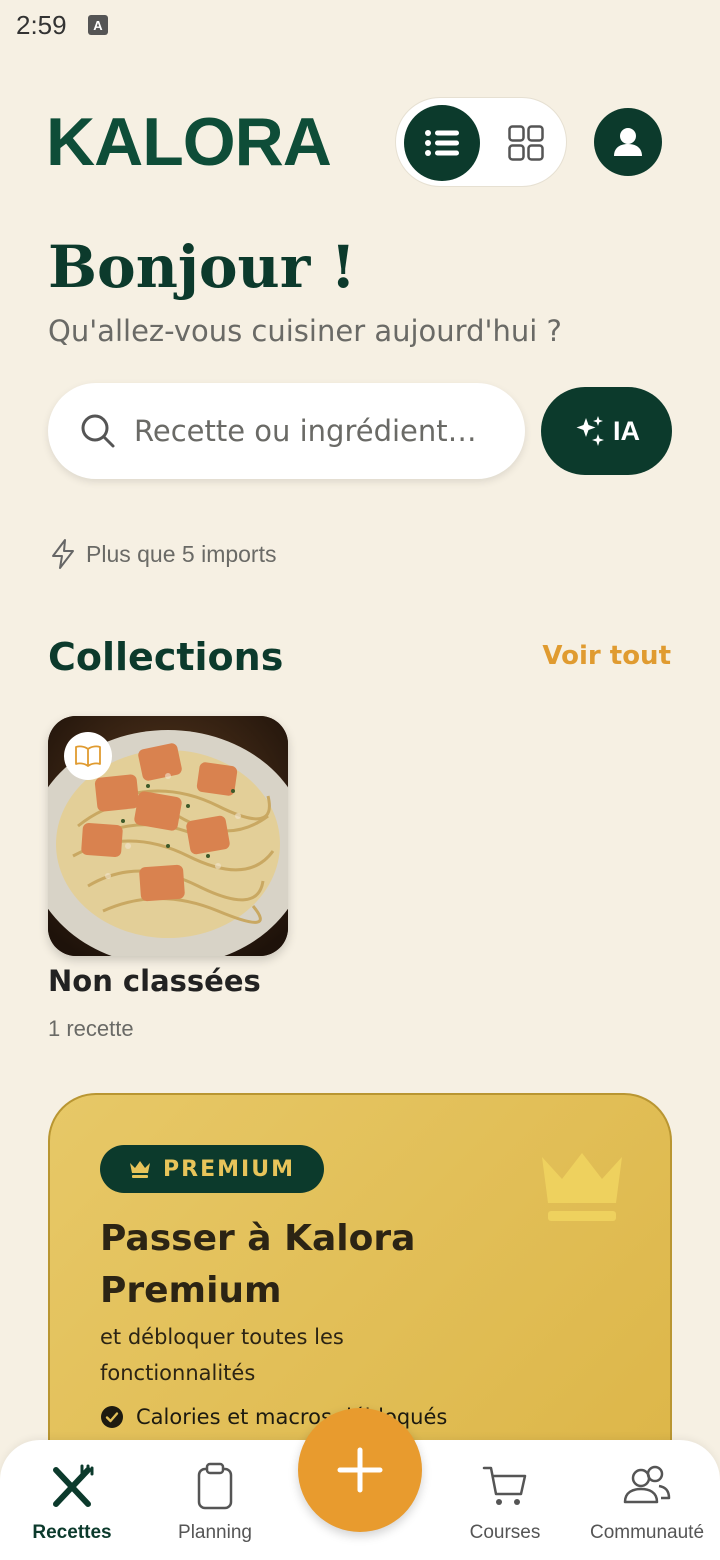 The height and width of the screenshot is (1560, 720). I want to click on premium-badge-label: PREMIUM, so click(229, 1169).